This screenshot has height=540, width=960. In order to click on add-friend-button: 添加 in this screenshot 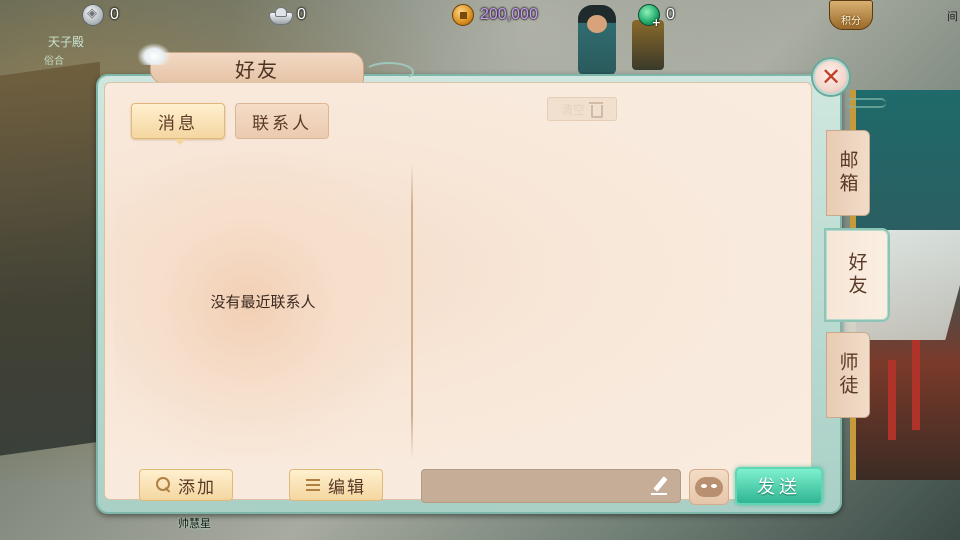, I will do `click(186, 485)`.